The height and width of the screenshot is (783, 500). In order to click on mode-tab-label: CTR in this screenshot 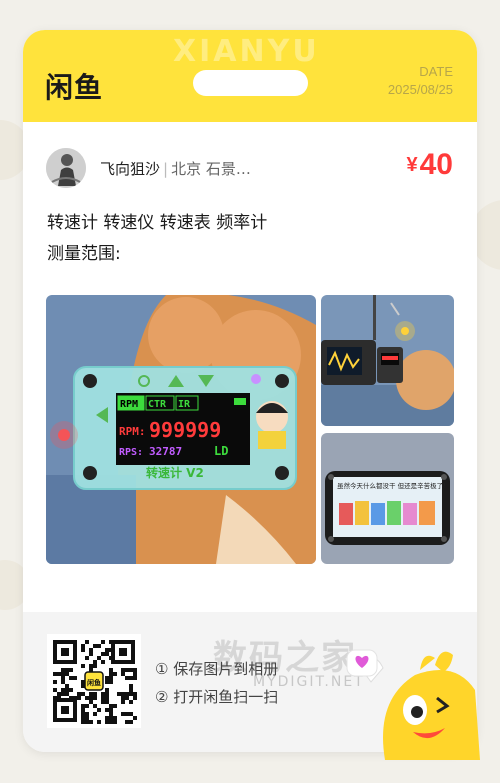, I will do `click(157, 404)`.